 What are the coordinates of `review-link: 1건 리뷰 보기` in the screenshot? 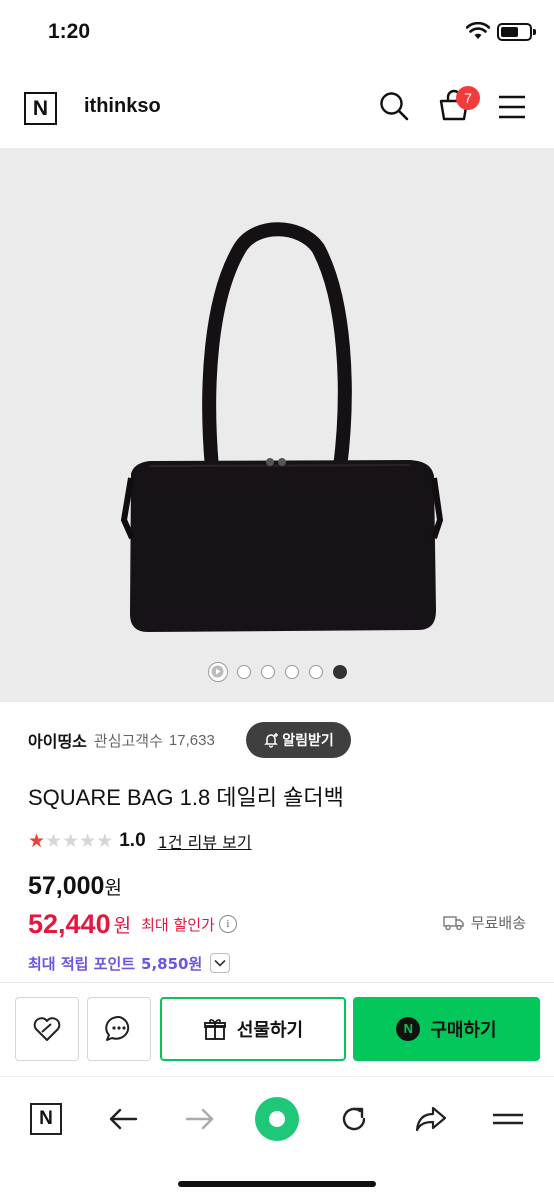 It's located at (205, 841).